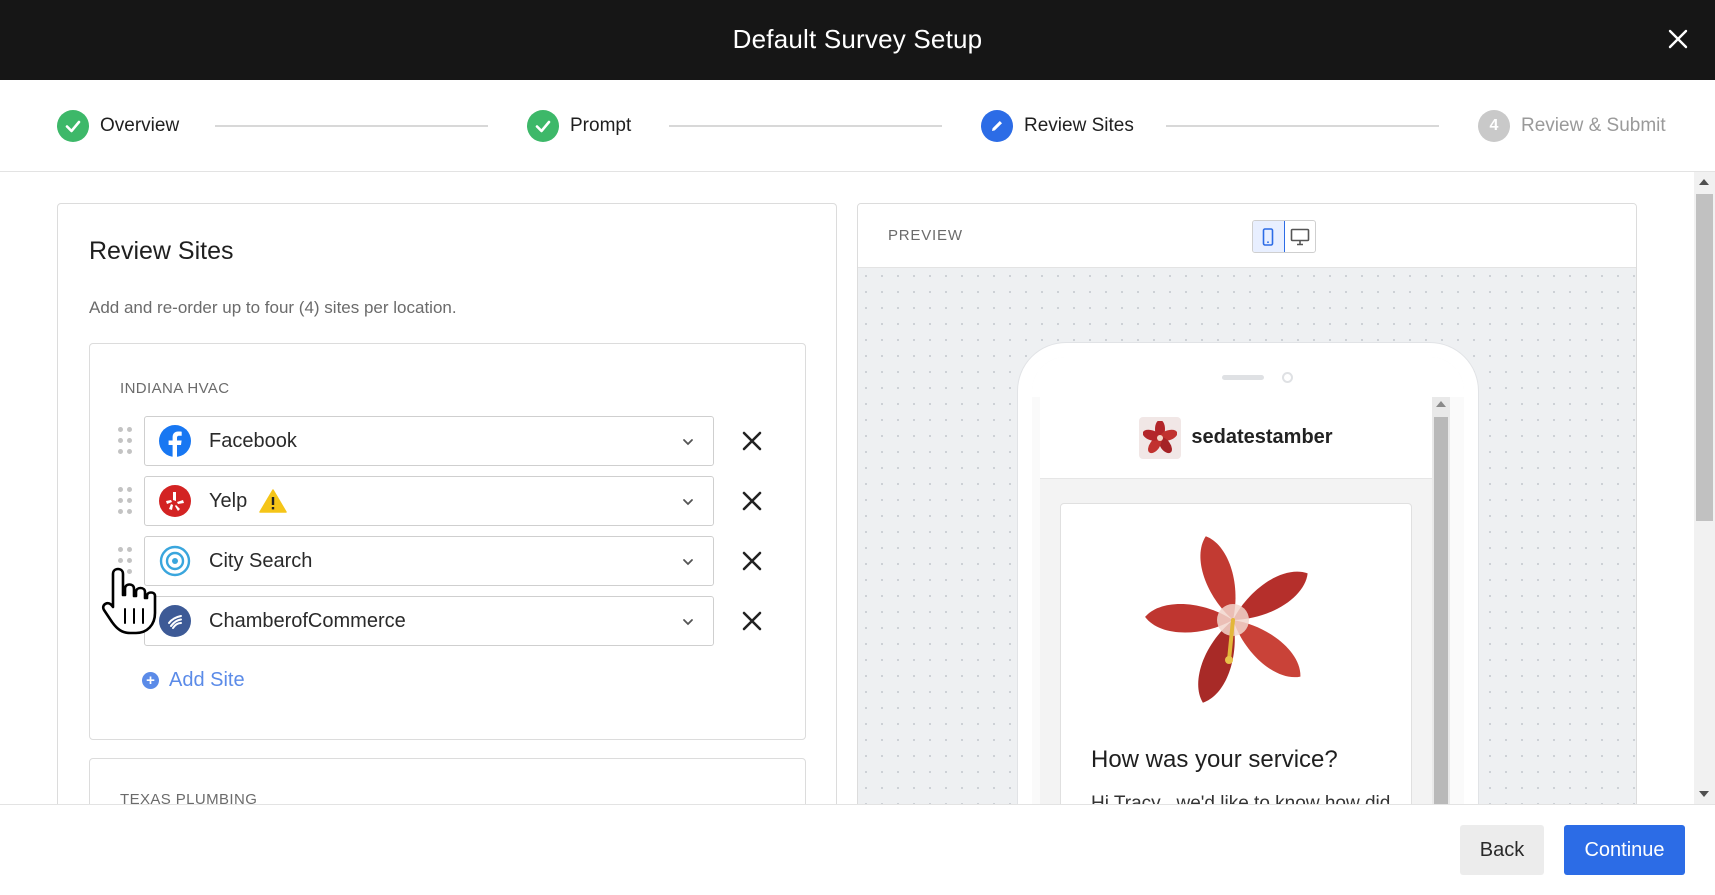 This screenshot has width=1715, height=895. Describe the element at coordinates (228, 500) in the screenshot. I see `site-name: Yelp` at that location.